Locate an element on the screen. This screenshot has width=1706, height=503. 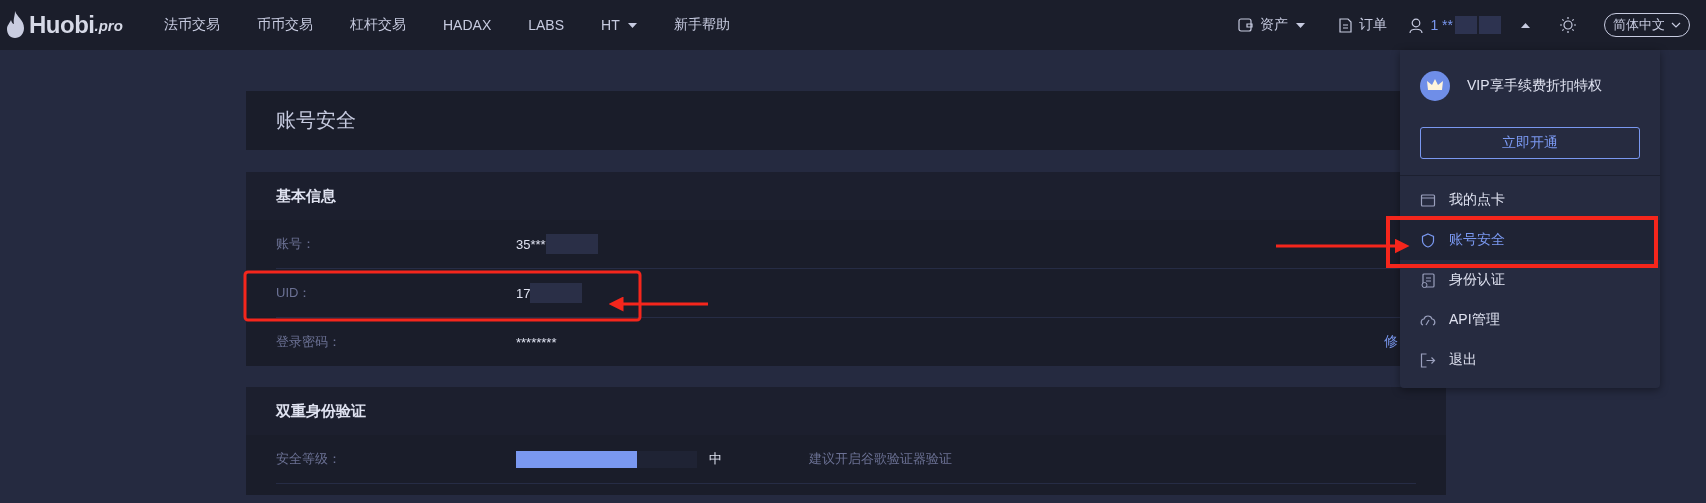
brand-name: Huobi is located at coordinates (62, 25).